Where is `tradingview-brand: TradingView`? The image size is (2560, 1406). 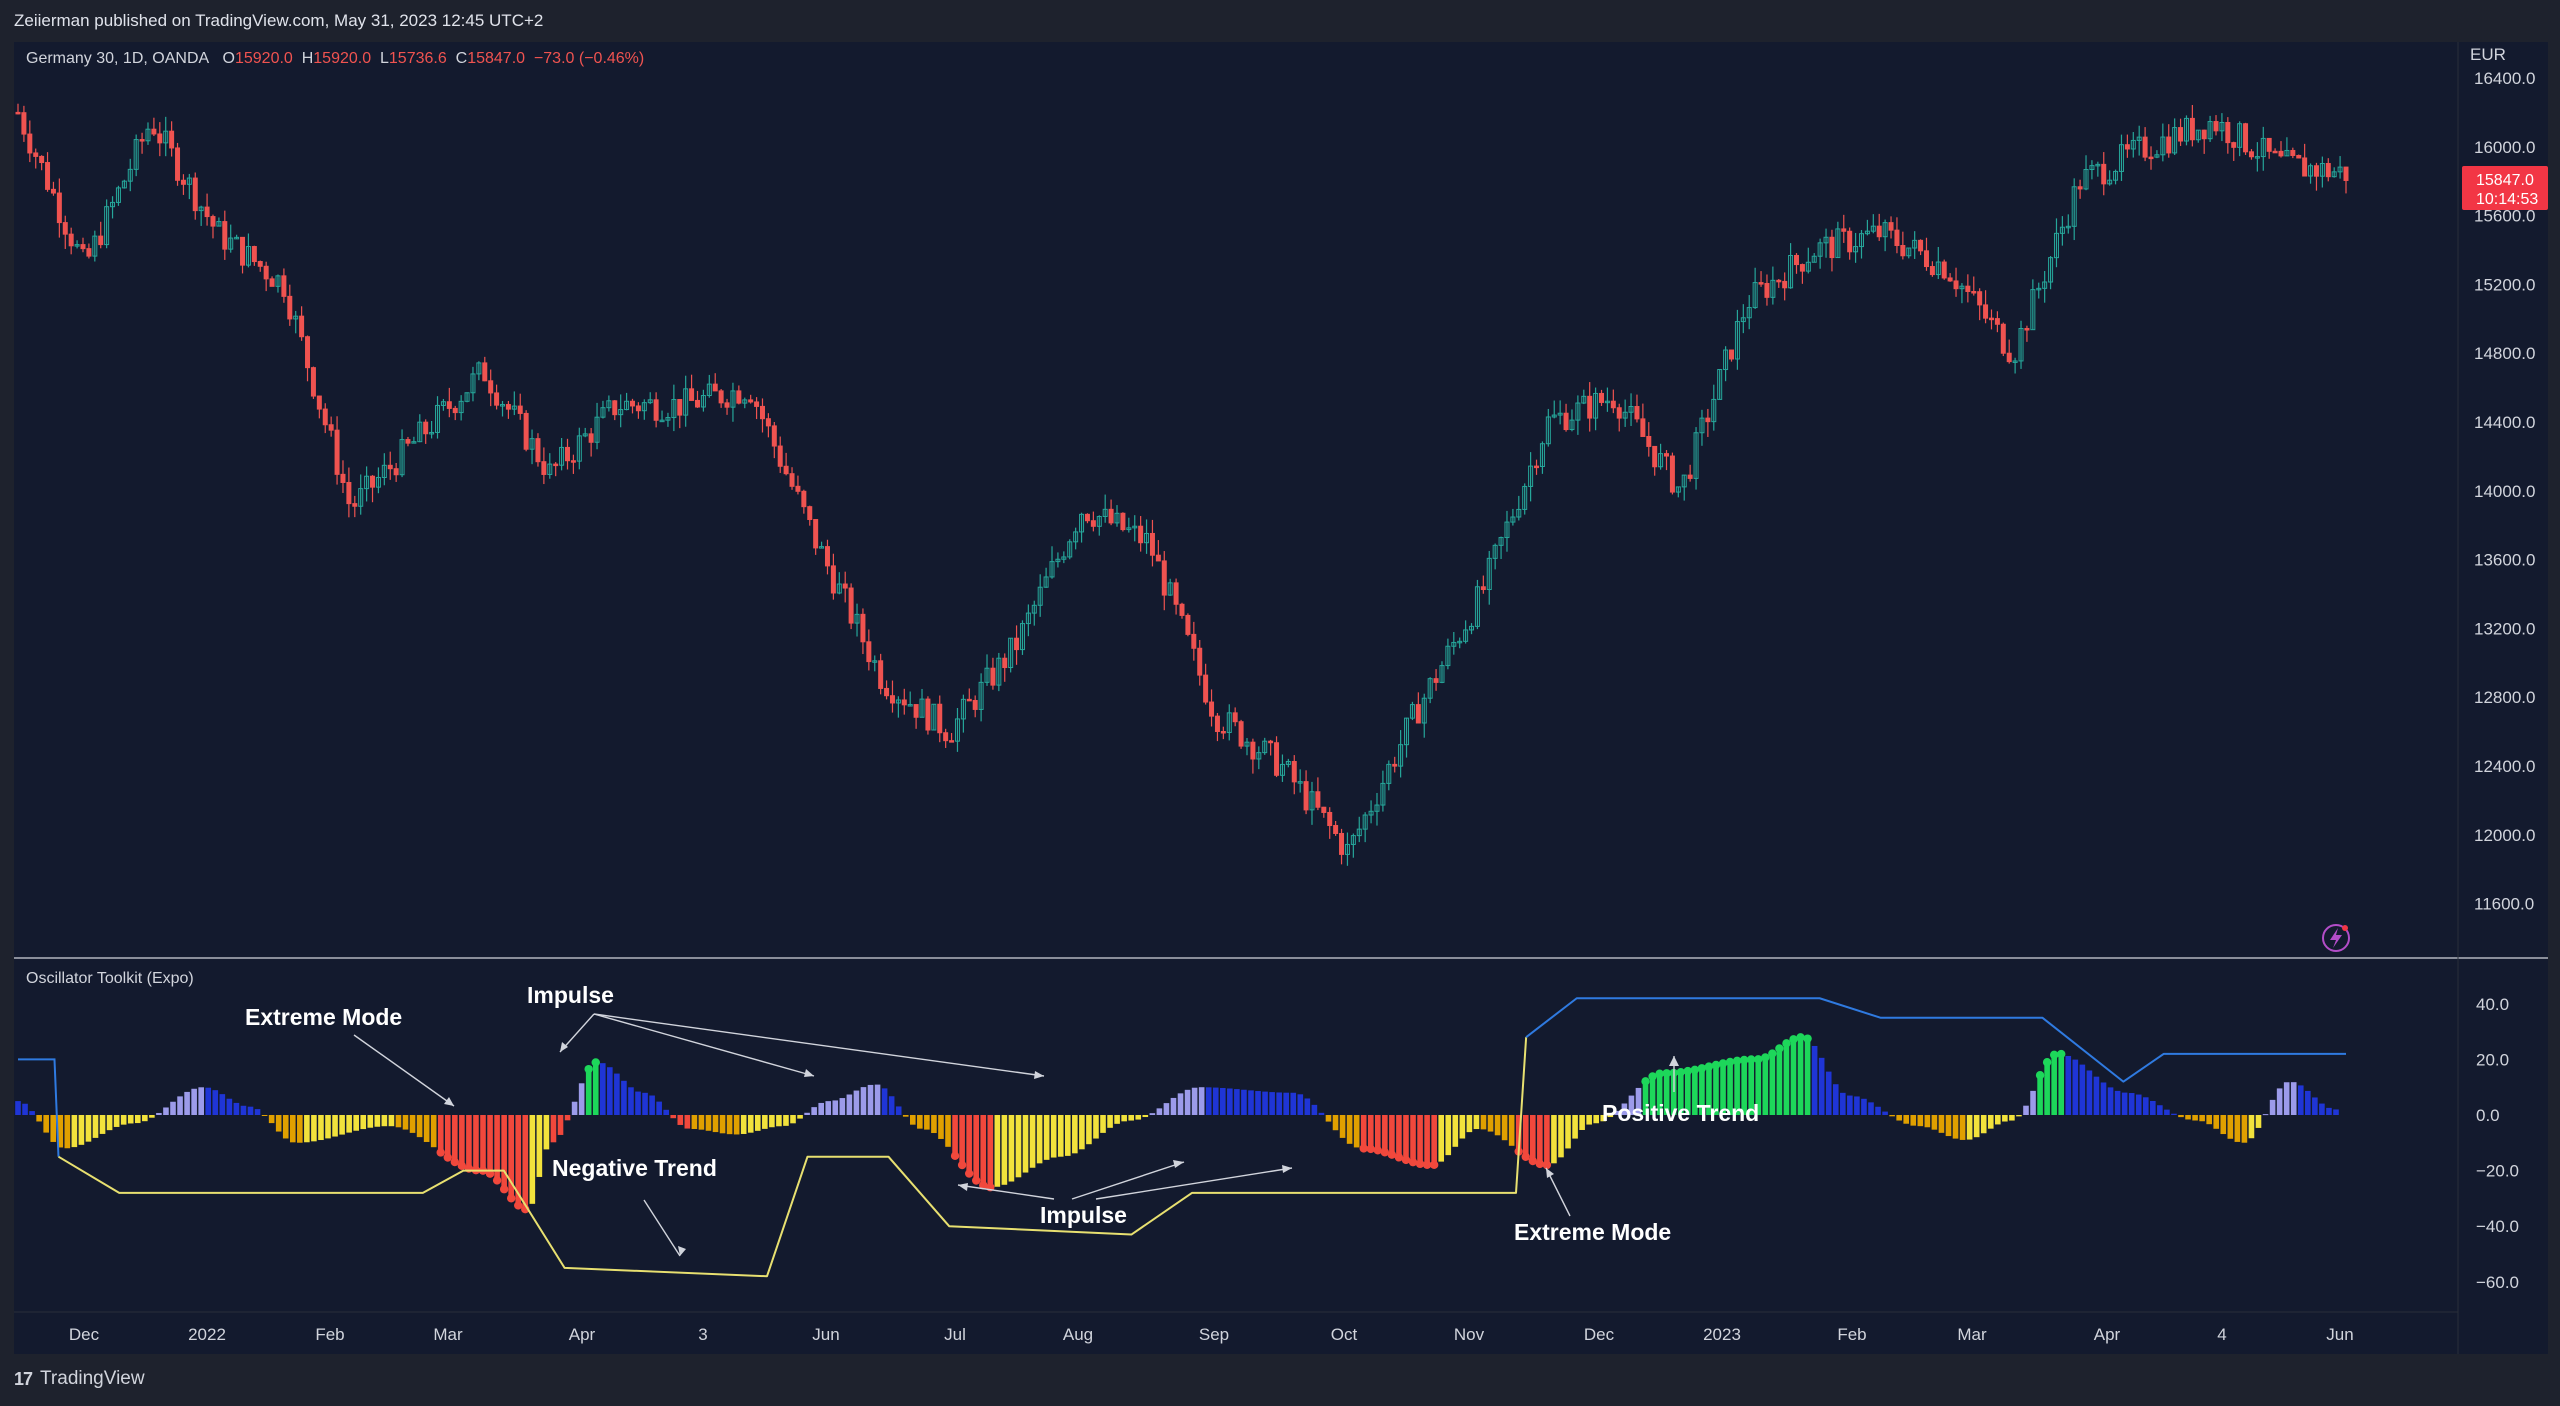 tradingview-brand: TradingView is located at coordinates (92, 1378).